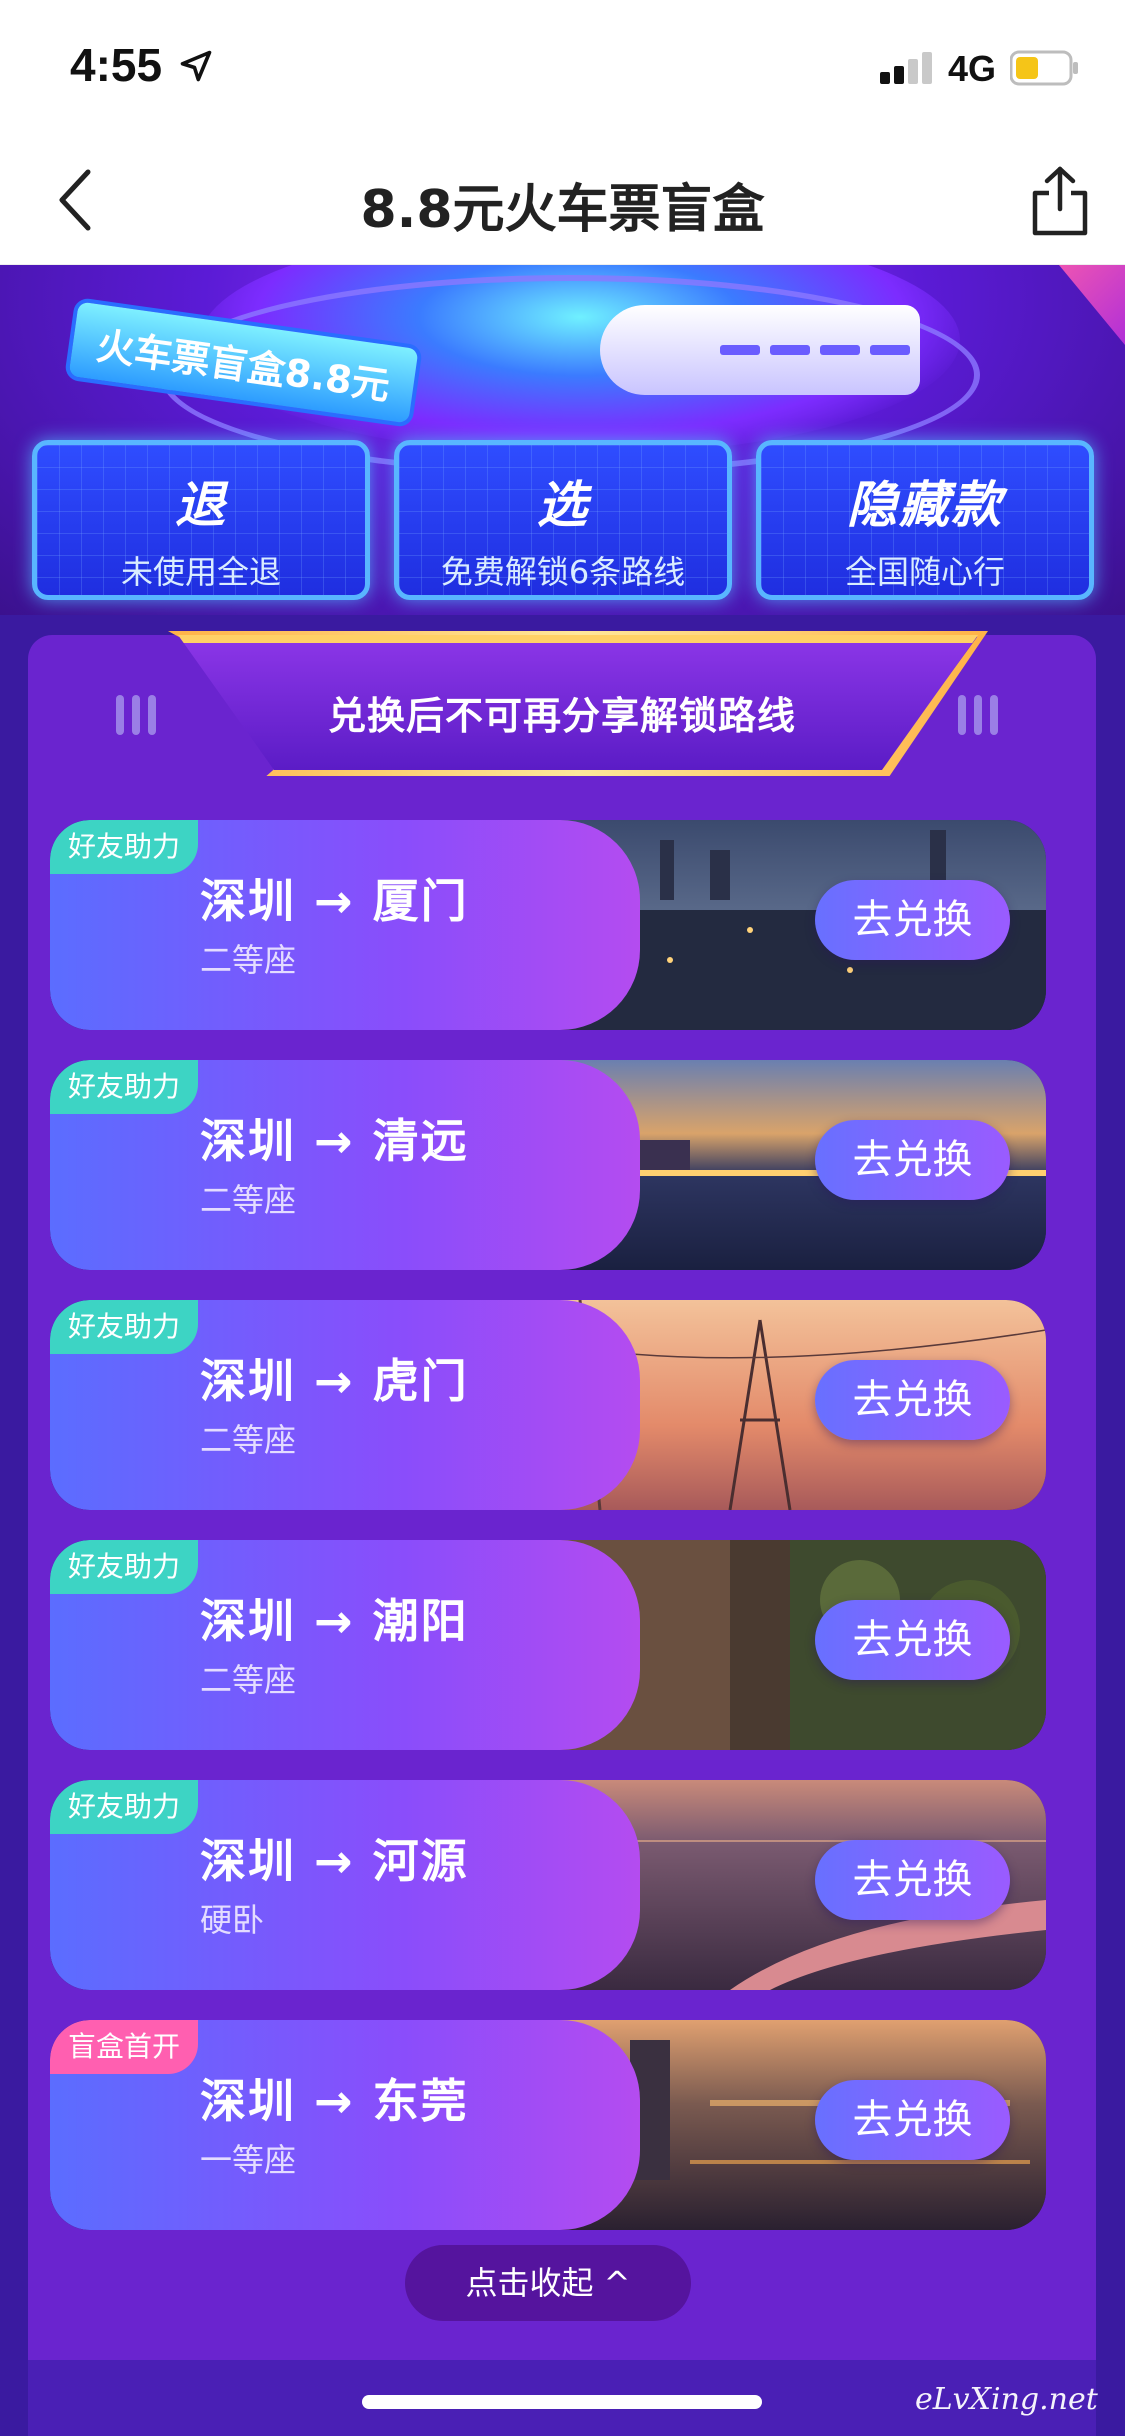 This screenshot has height=2436, width=1125. I want to click on hero-decoration, so click(1092, 305).